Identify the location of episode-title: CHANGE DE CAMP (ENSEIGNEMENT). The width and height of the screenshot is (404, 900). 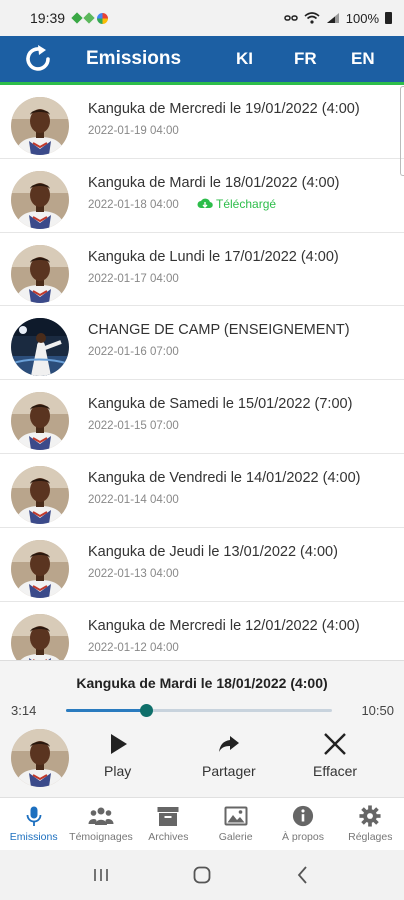
(219, 330).